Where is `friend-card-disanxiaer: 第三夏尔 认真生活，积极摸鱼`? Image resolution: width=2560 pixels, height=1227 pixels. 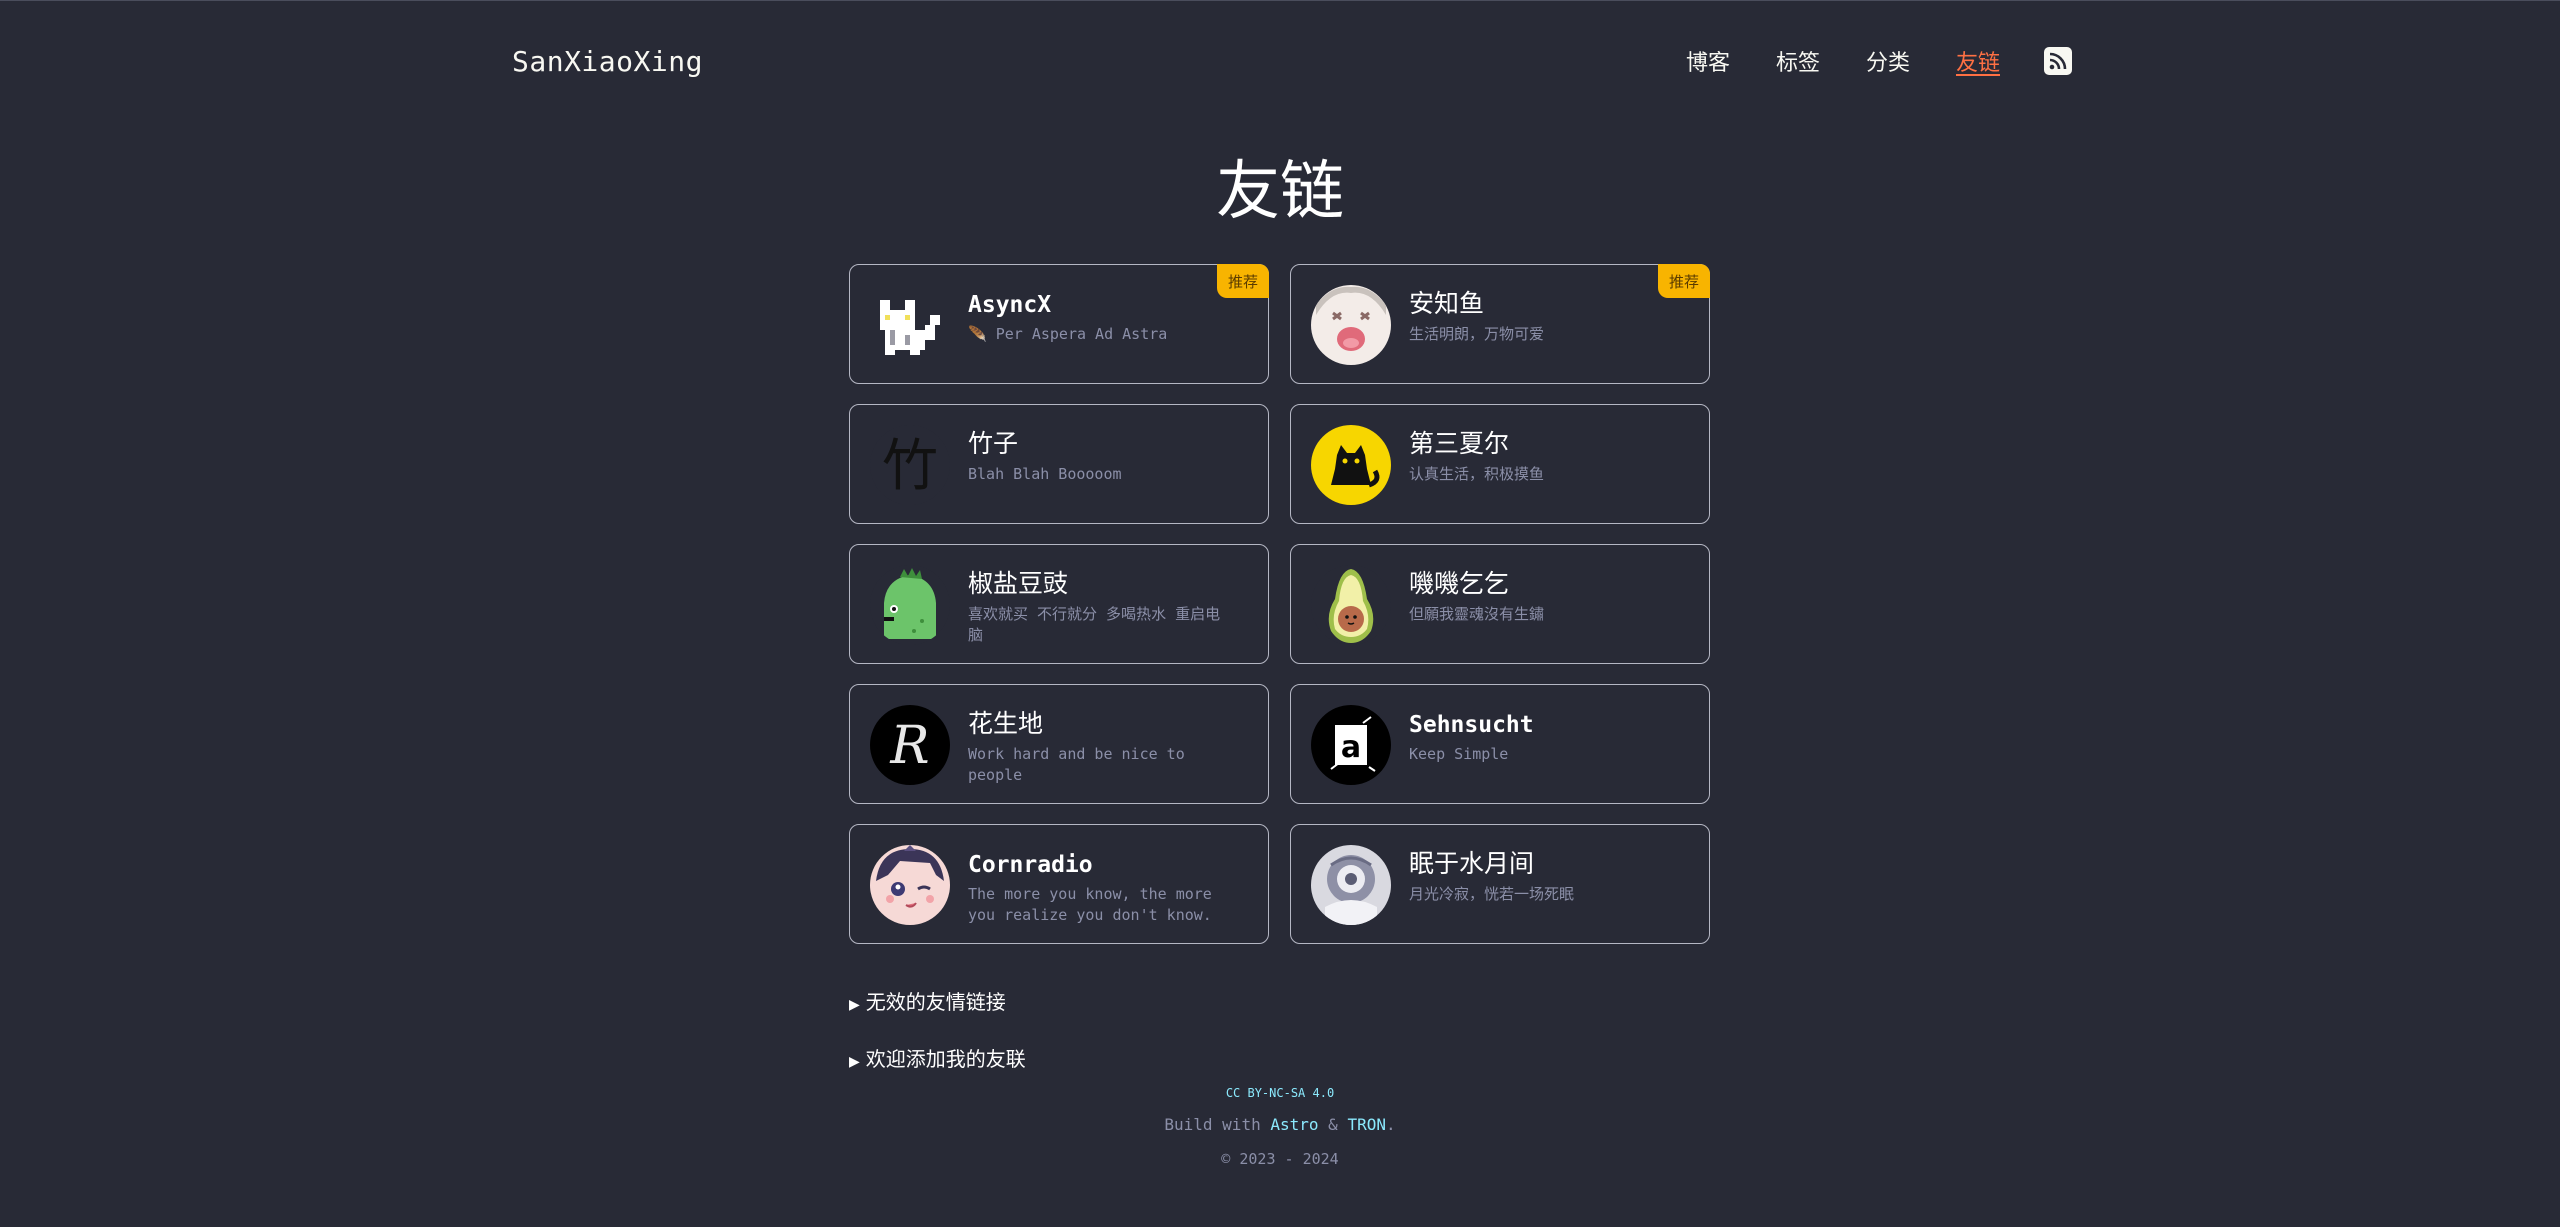
friend-card-disanxiaer: 第三夏尔 认真生活，积极摸鱼 is located at coordinates (1500, 464).